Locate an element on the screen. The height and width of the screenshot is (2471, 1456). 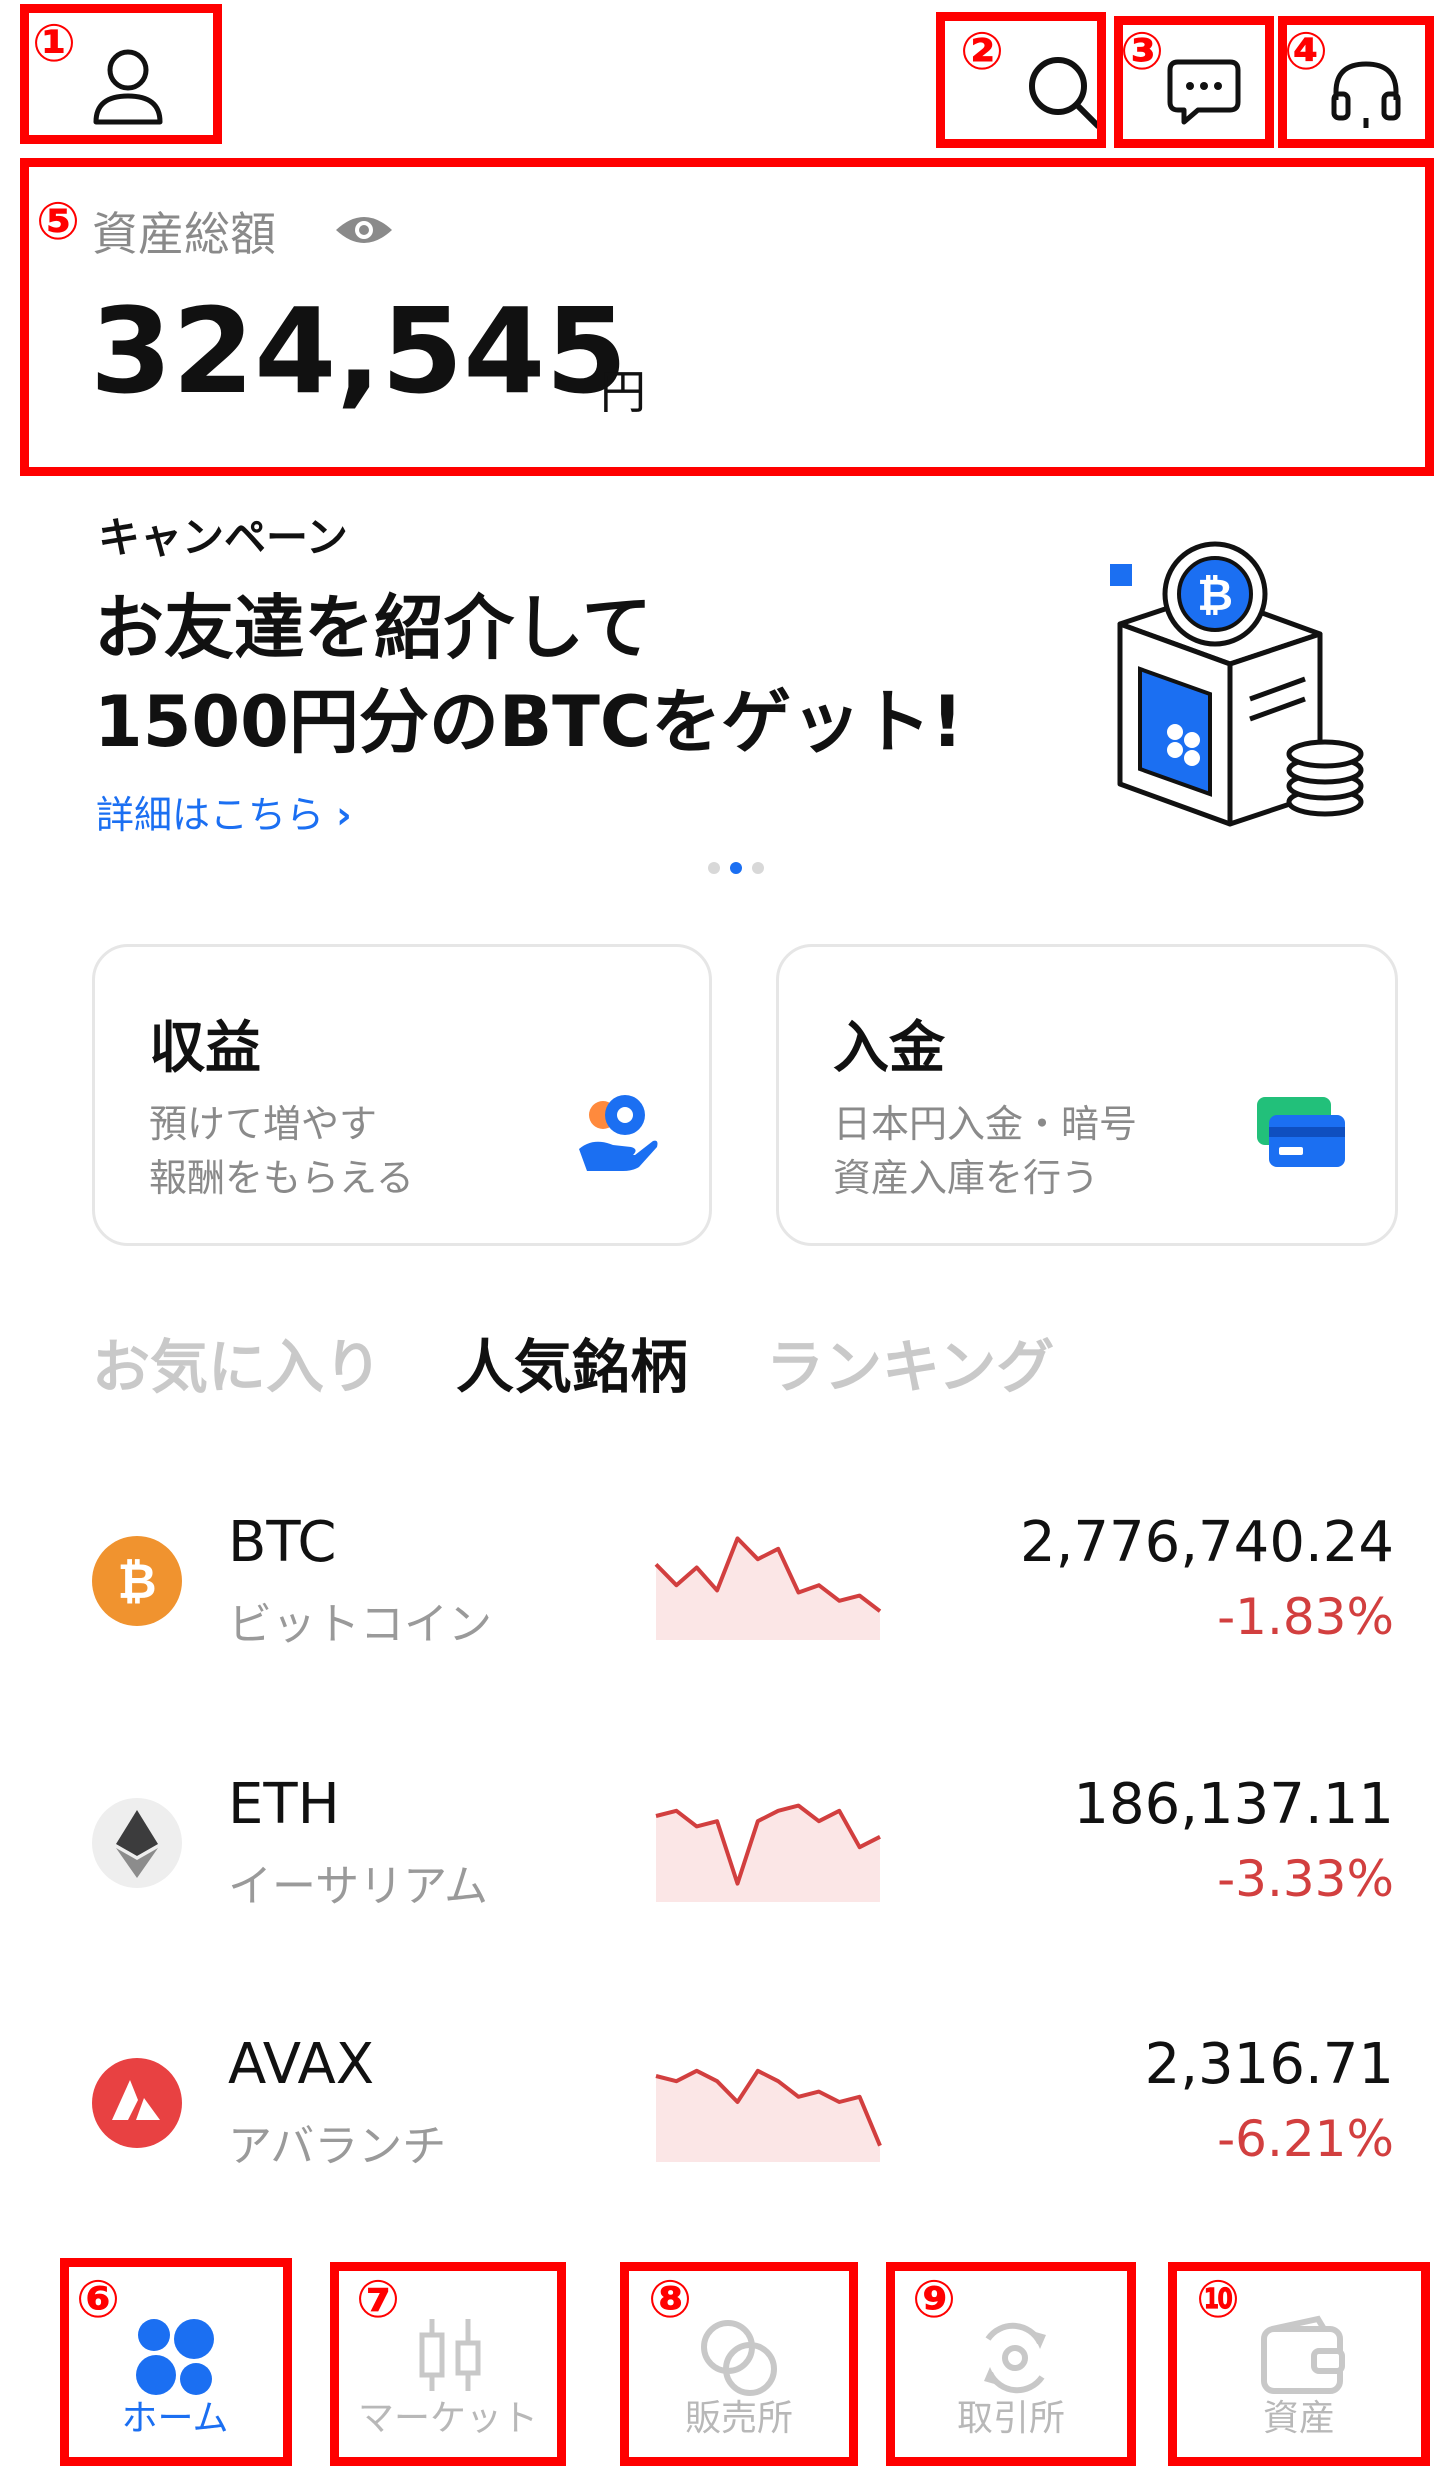
earn-card-title: 収益 is located at coordinates (205, 1048).